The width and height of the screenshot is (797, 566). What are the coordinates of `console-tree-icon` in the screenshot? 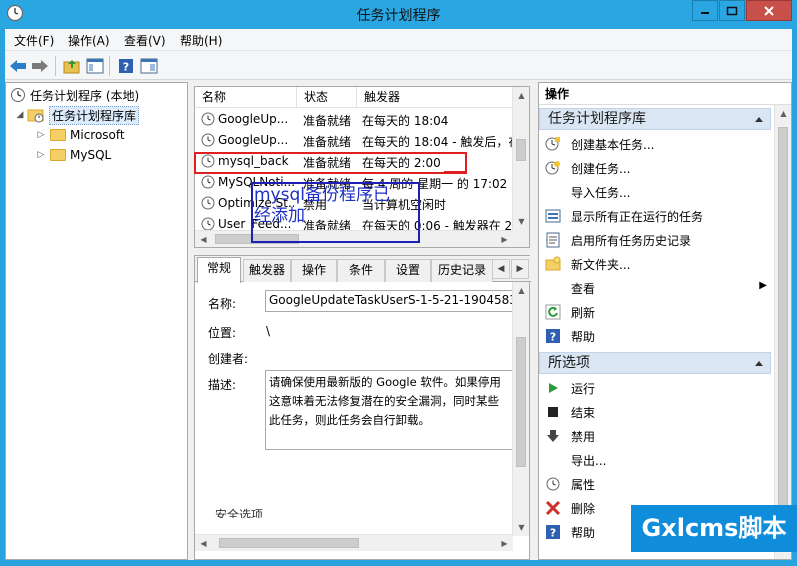 It's located at (95, 66).